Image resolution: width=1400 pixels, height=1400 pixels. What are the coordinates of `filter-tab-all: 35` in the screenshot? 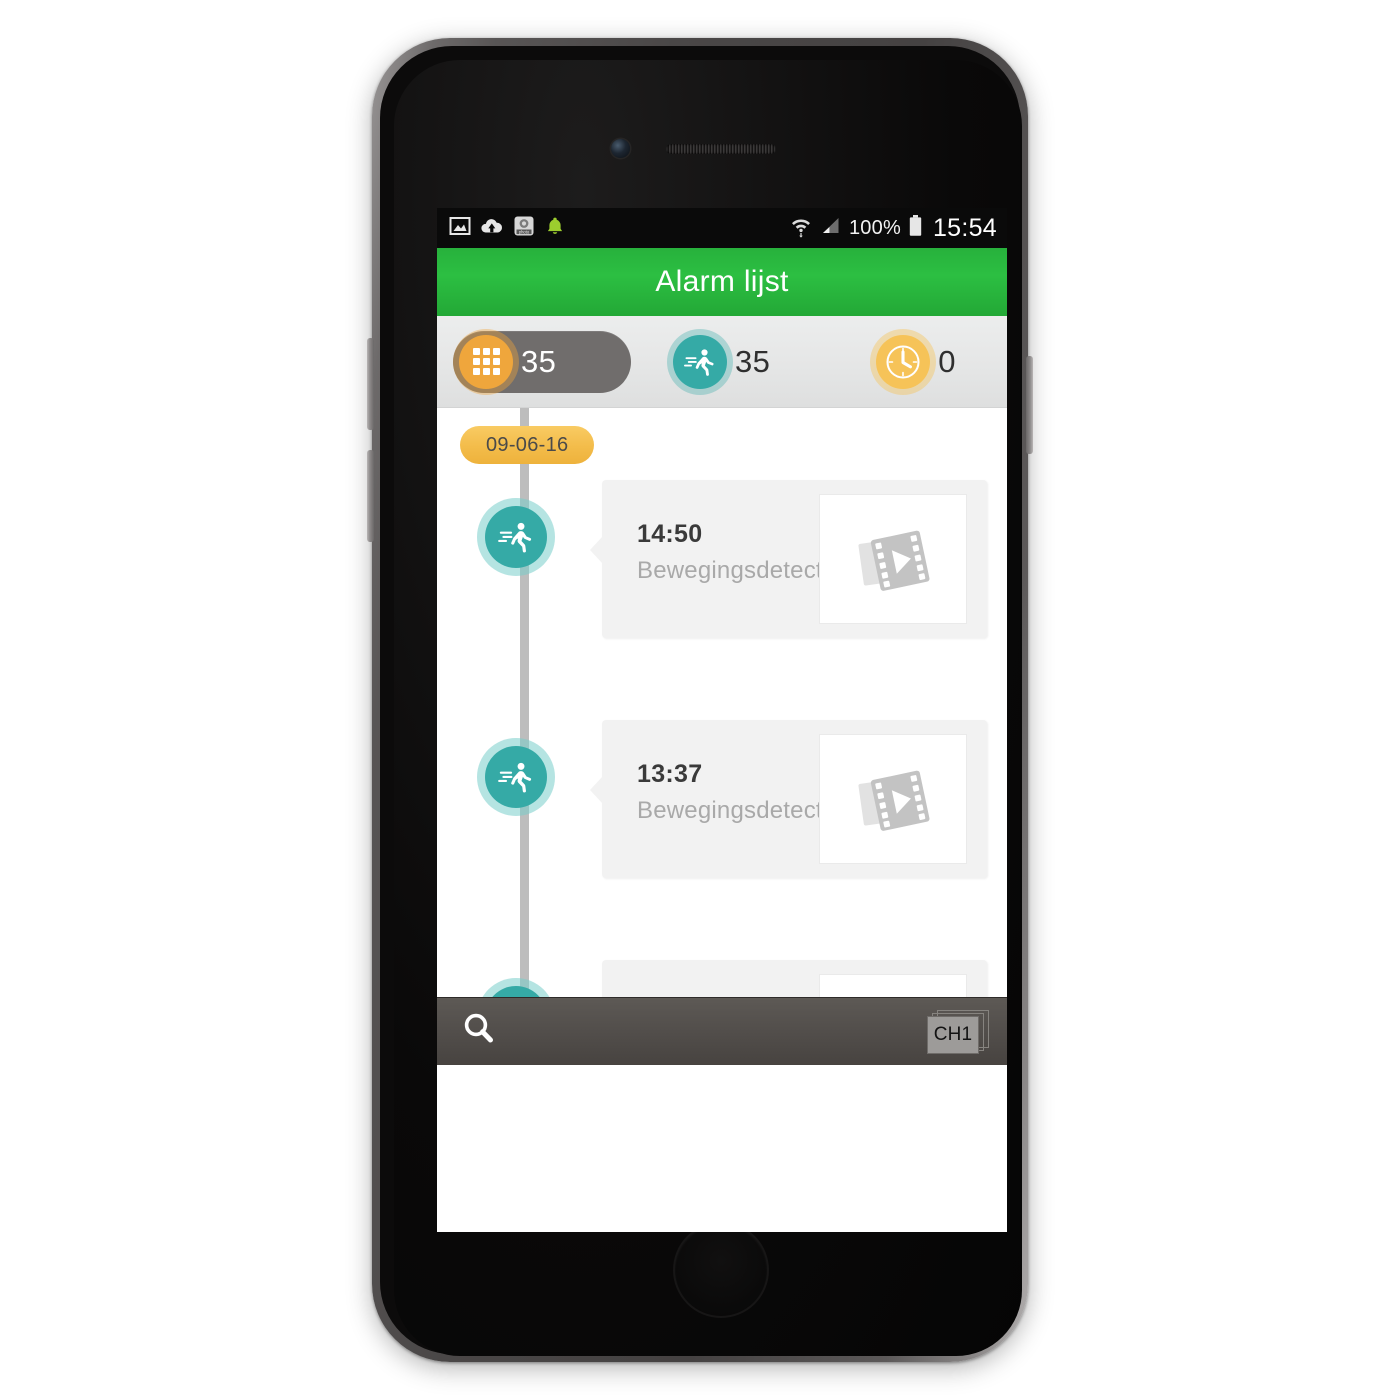 It's located at (542, 361).